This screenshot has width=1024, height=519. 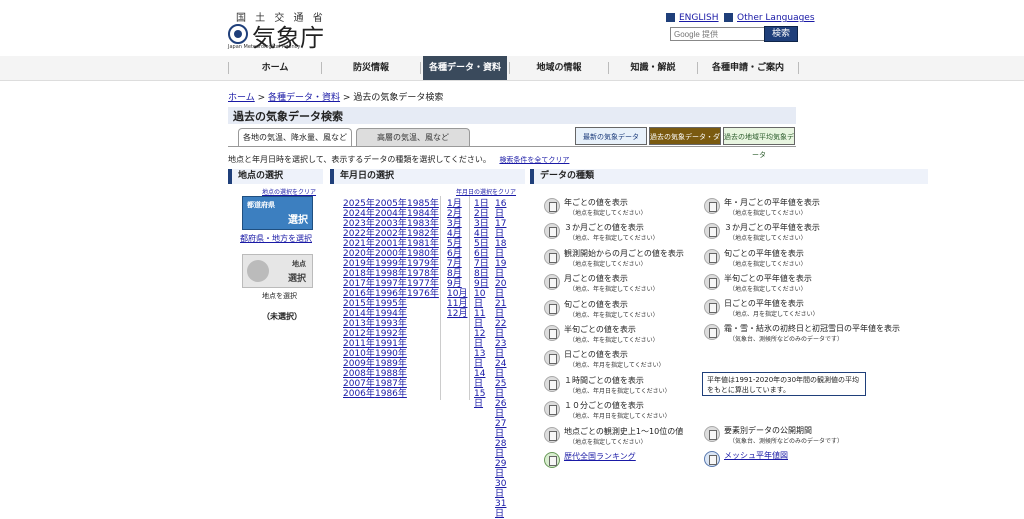 What do you see at coordinates (596, 354) in the screenshot?
I see `data-kind-label: 日ごとの値を表示` at bounding box center [596, 354].